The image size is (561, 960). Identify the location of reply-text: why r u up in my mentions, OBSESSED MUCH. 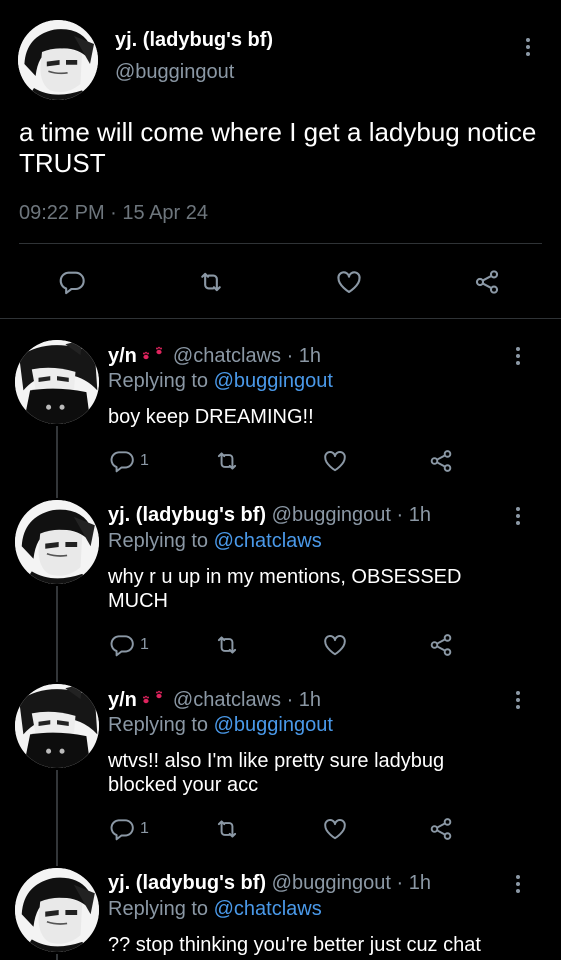
(285, 589).